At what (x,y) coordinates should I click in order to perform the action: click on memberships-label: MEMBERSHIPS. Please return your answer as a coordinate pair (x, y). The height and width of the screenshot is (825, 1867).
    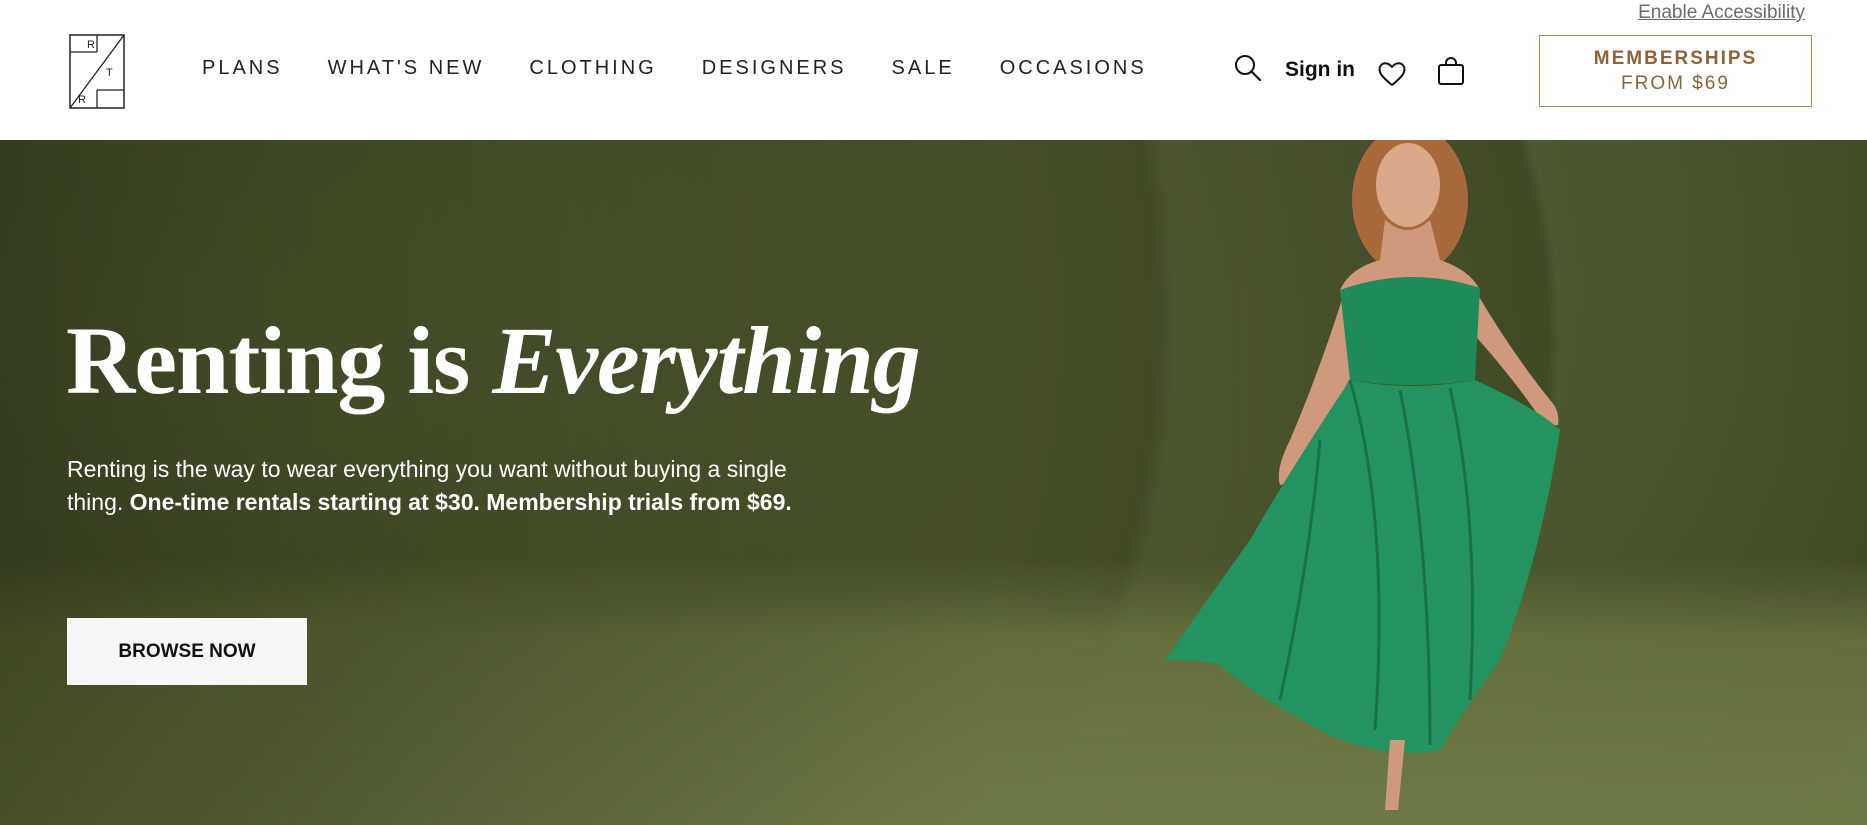
    Looking at the image, I should click on (1675, 58).